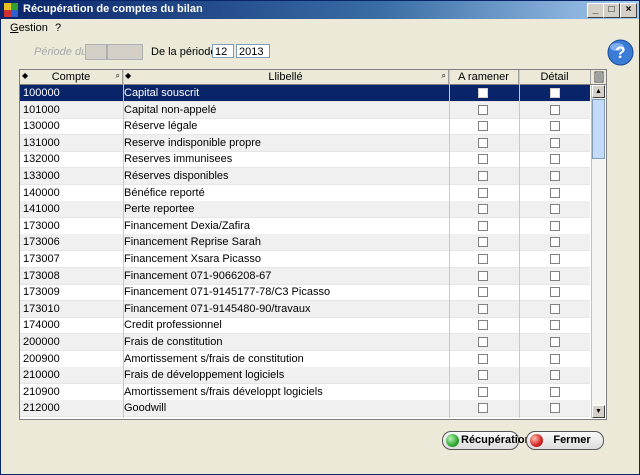 Image resolution: width=640 pixels, height=475 pixels. I want to click on table-row: 210000 Frais de développement logiciels, so click(305, 376).